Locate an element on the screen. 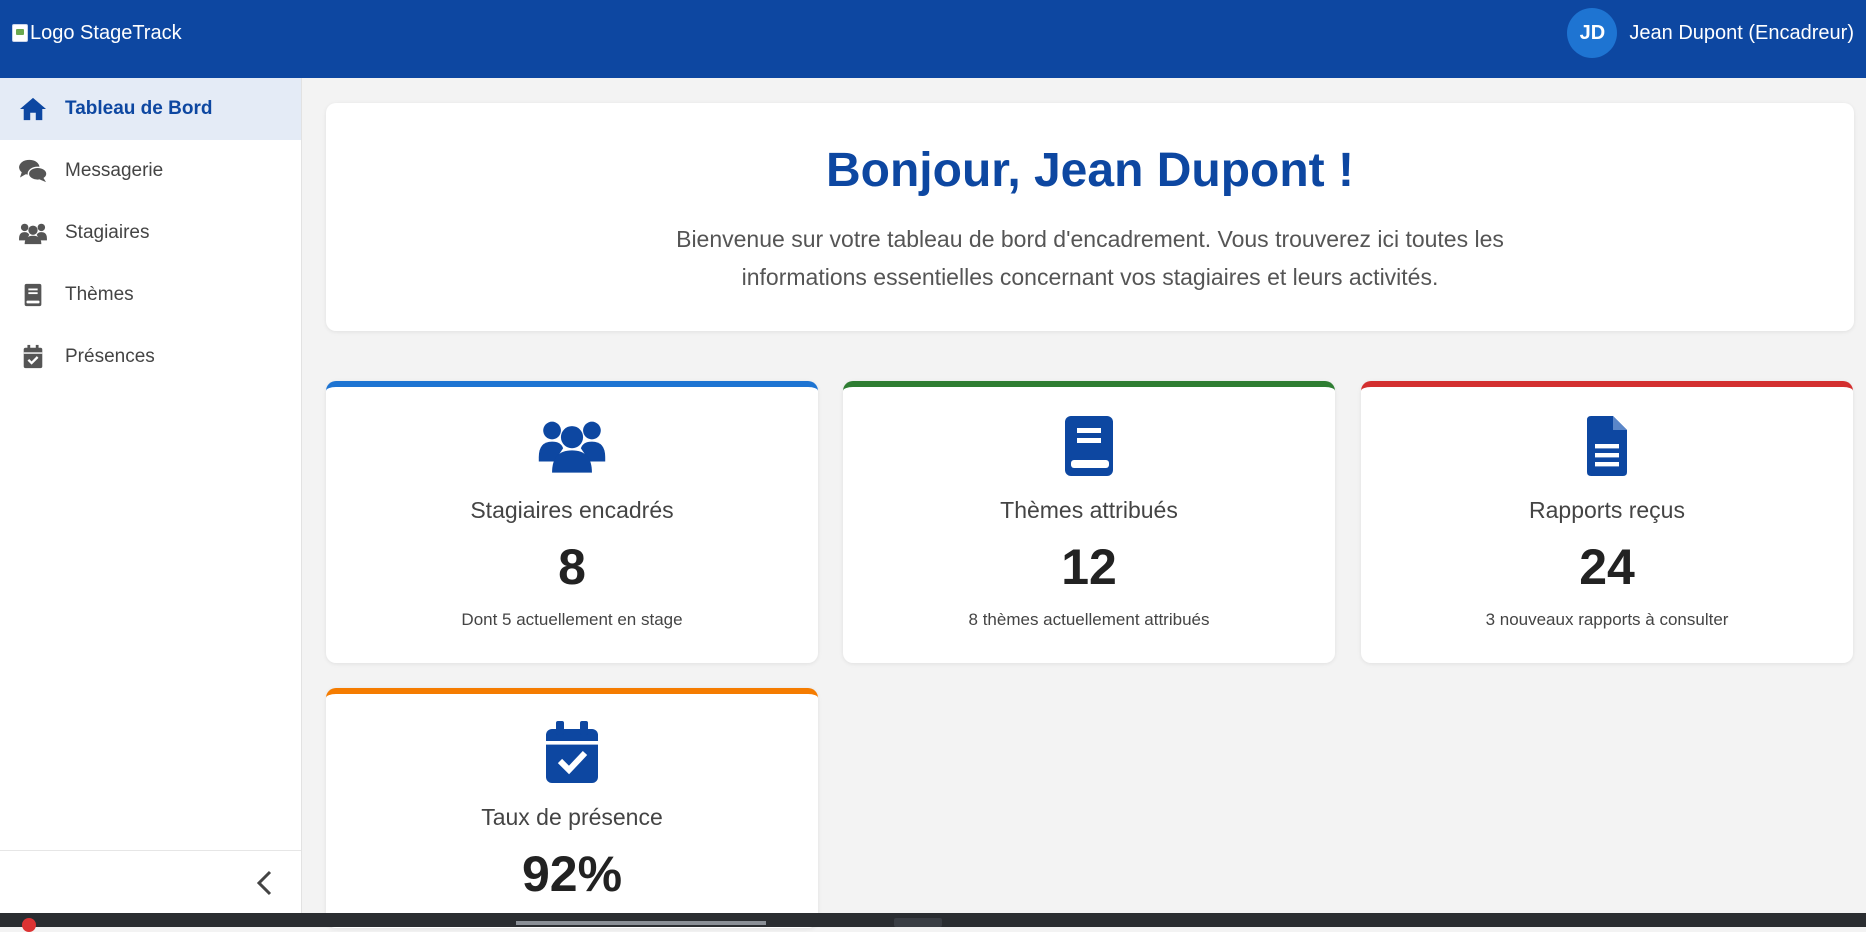 The height and width of the screenshot is (932, 1866). app-logo: Logo StageTrack is located at coordinates (97, 33).